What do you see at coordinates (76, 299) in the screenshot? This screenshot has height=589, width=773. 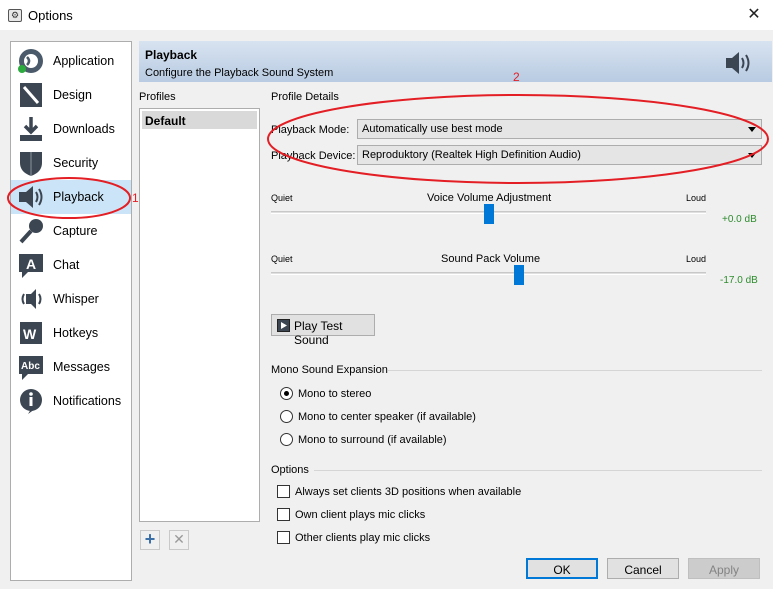 I see `sidebar-item-label: Whisper` at bounding box center [76, 299].